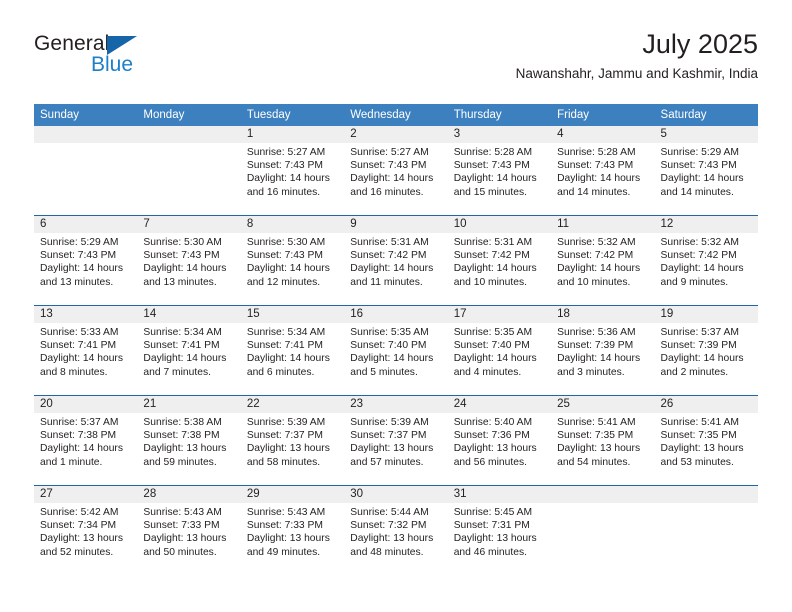 The image size is (792, 612). What do you see at coordinates (188, 314) in the screenshot?
I see `day-number: 14` at bounding box center [188, 314].